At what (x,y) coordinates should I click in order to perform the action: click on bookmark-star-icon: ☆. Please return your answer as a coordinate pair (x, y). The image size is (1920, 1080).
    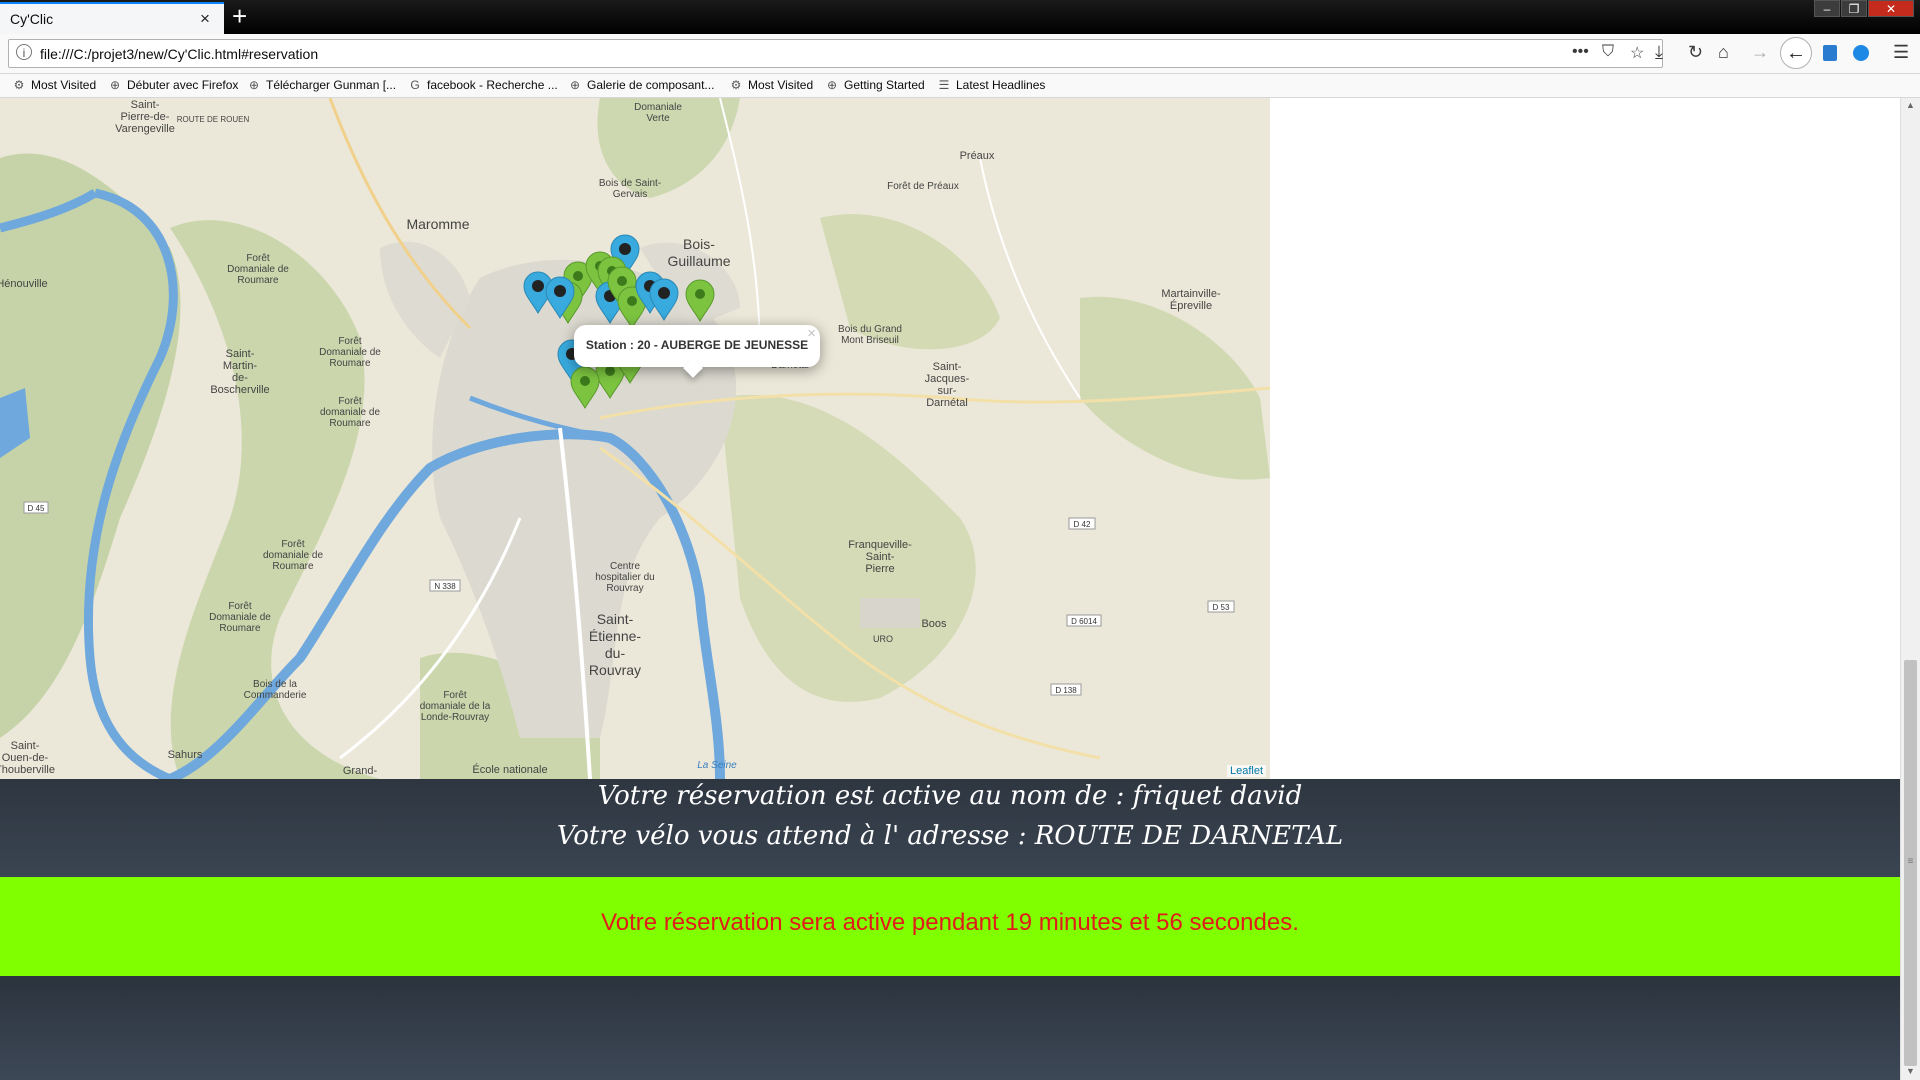
    Looking at the image, I should click on (1637, 53).